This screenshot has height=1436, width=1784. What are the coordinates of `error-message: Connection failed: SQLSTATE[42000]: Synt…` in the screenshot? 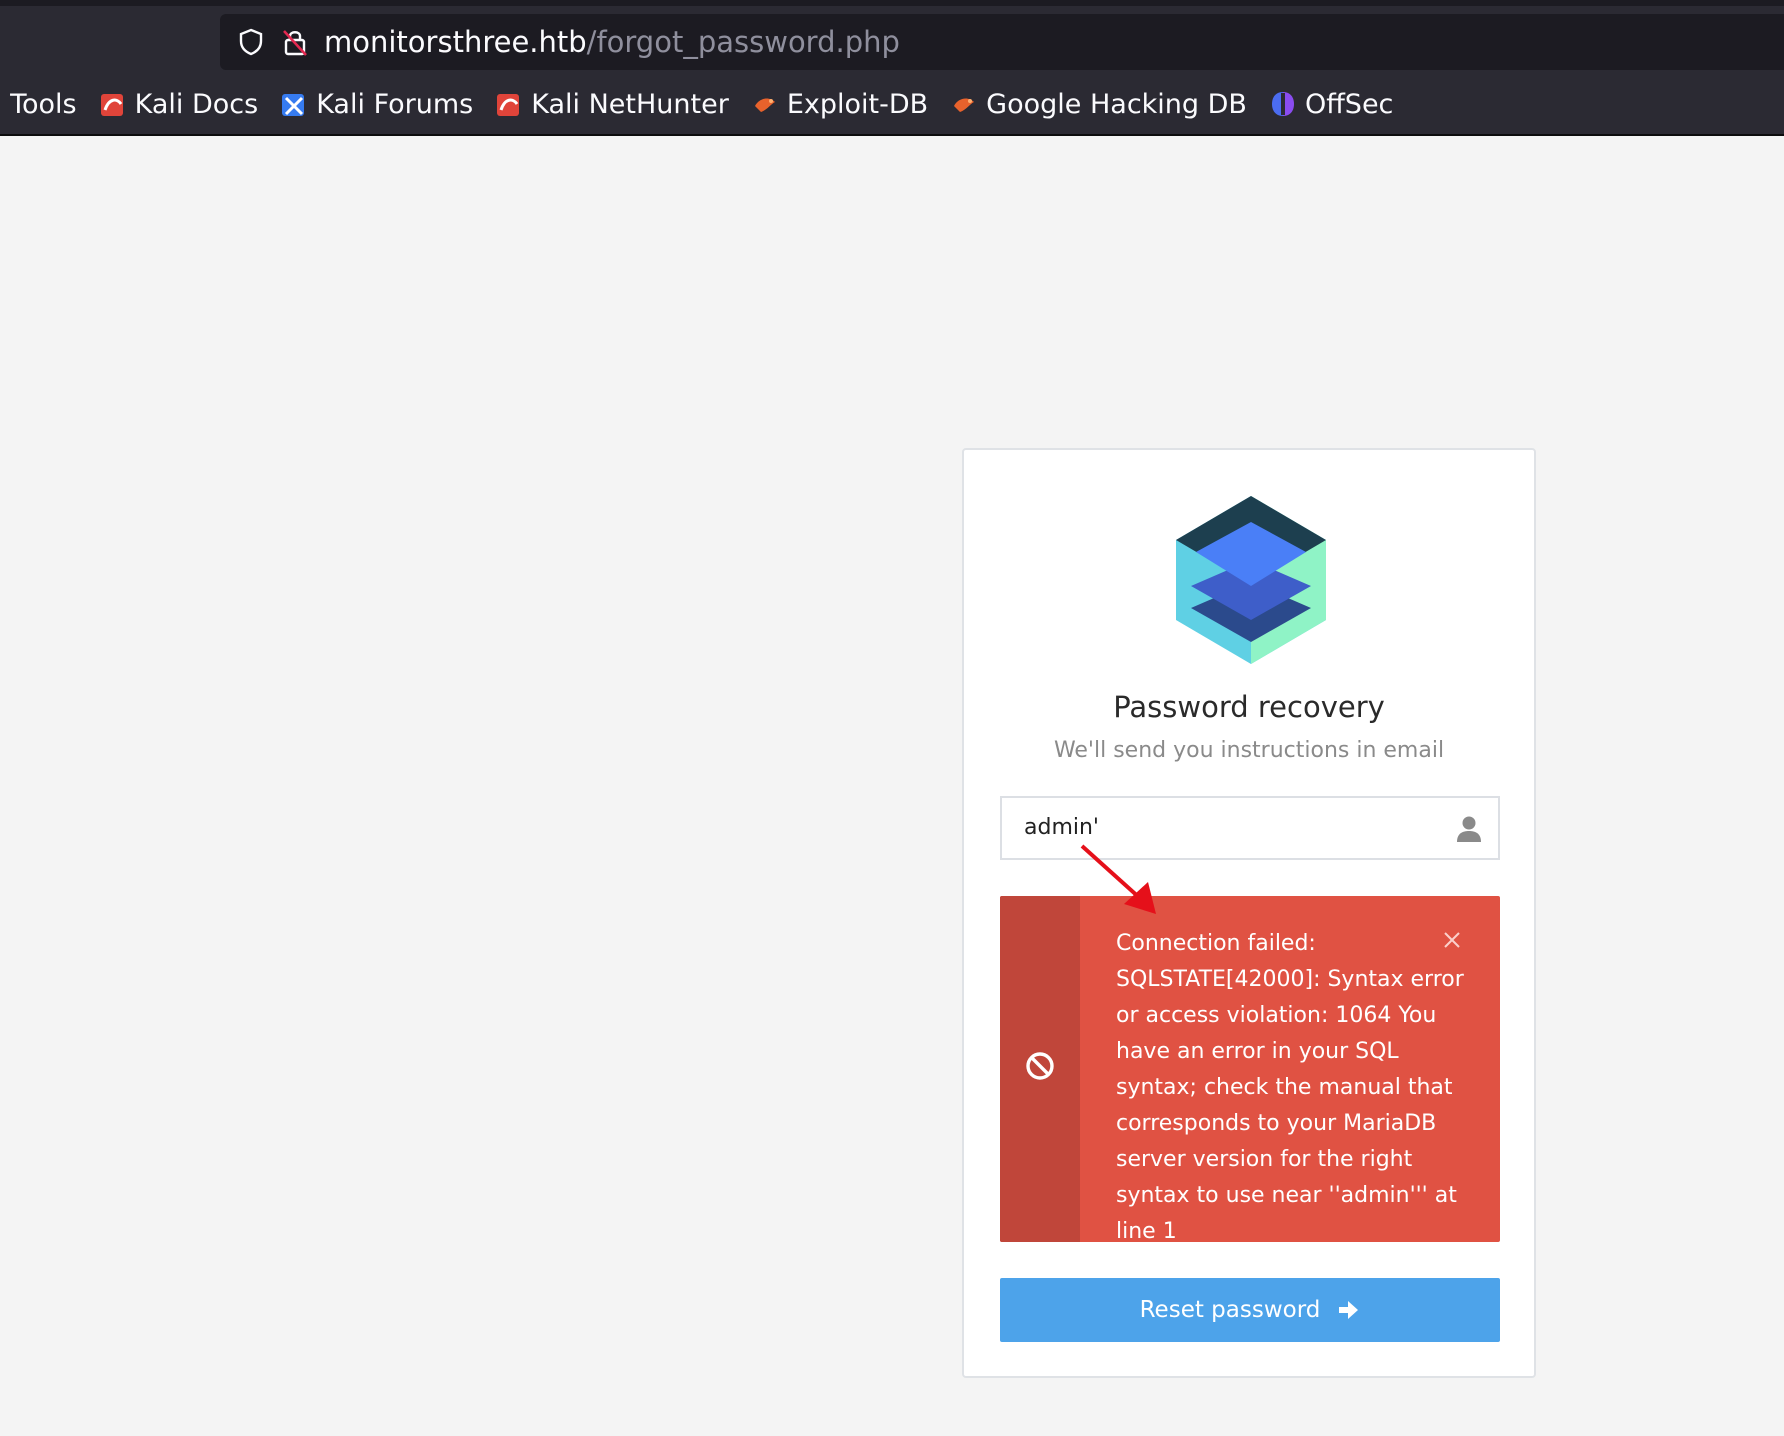 It's located at (1290, 1086).